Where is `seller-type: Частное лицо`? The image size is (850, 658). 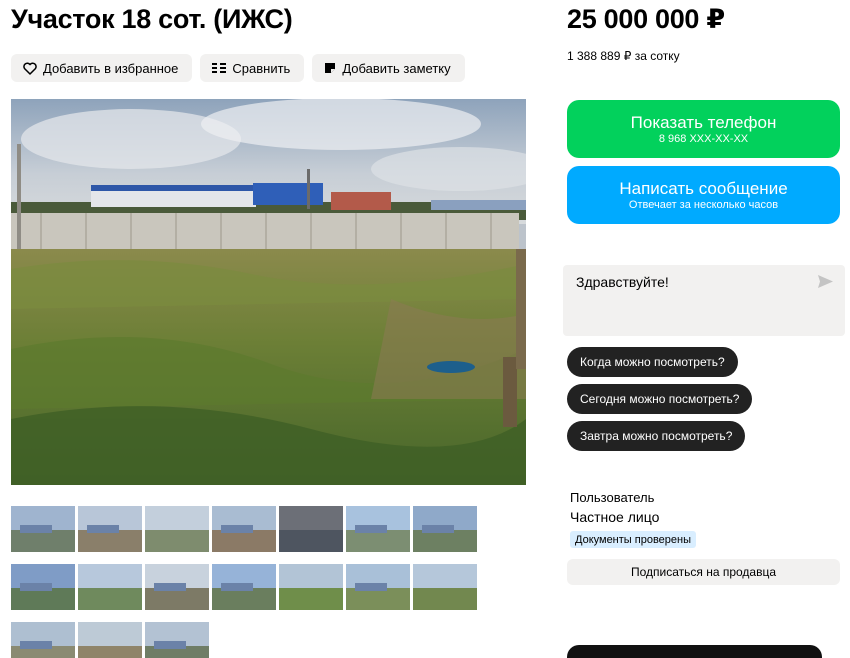
seller-type: Частное лицо is located at coordinates (615, 517).